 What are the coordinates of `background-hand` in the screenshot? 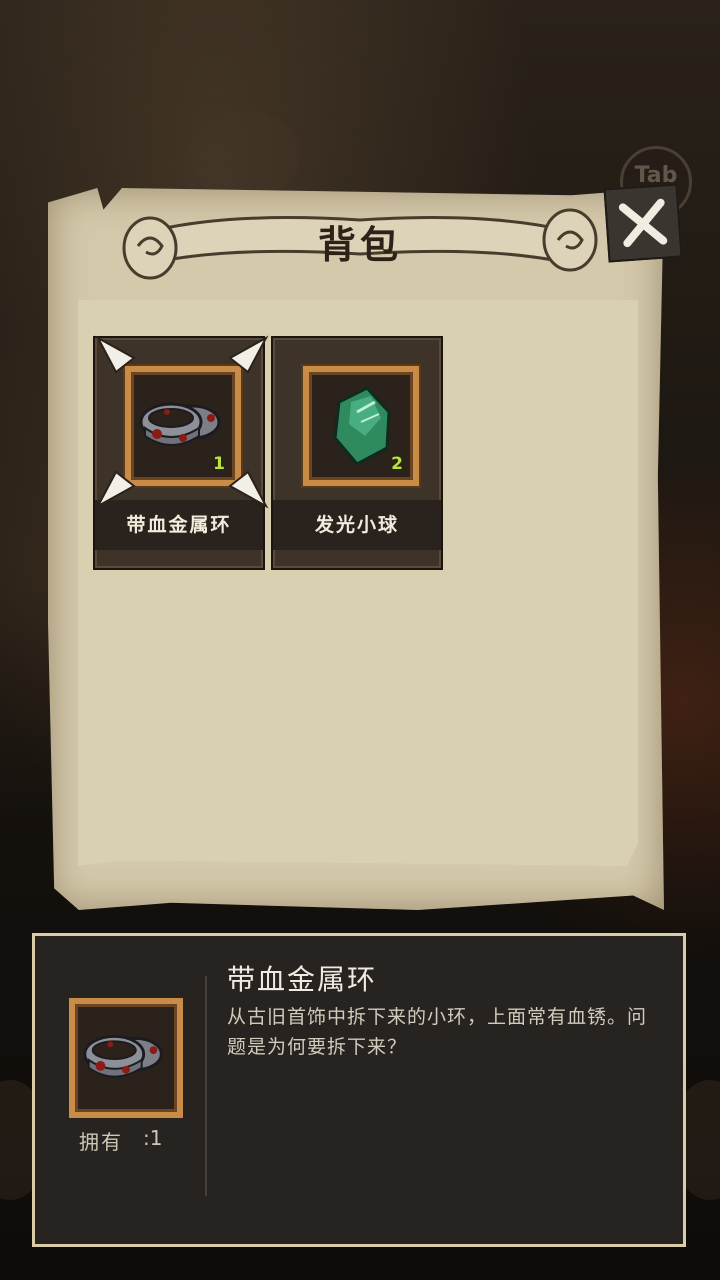 It's located at (245, 155).